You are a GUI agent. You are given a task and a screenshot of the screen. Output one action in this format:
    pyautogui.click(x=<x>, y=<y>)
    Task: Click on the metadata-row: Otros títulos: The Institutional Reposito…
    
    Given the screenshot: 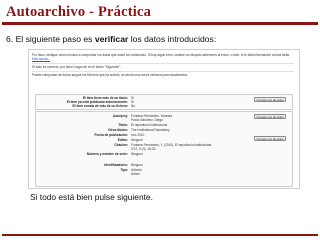 What is the action you would take?
    pyautogui.click(x=138, y=130)
    